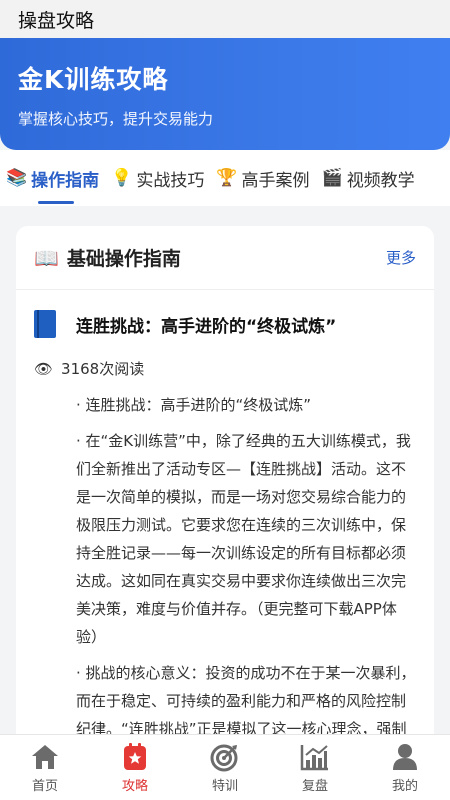 Image resolution: width=450 pixels, height=800 pixels. Describe the element at coordinates (206, 326) in the screenshot. I see `article-title: 连胜挑战：高手进阶的“终极试炼”` at that location.